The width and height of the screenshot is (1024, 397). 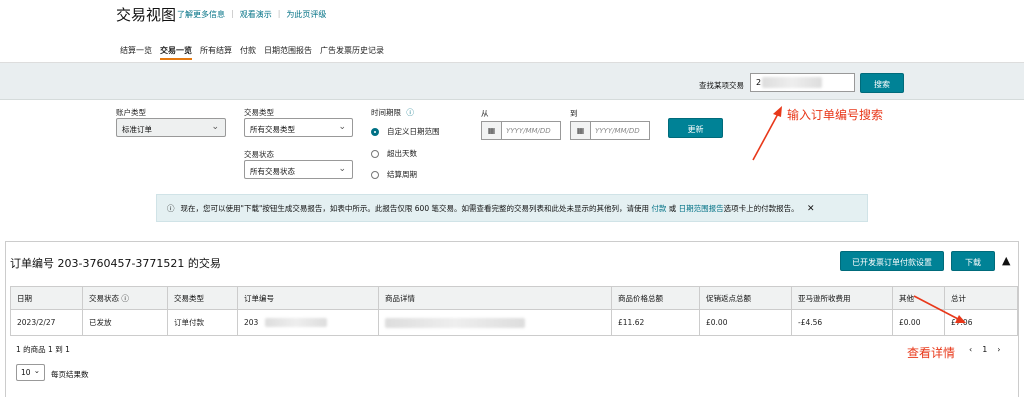 I want to click on column-header: 订单编号, so click(x=308, y=298).